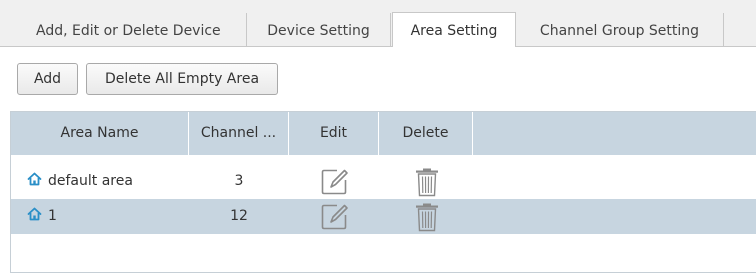  Describe the element at coordinates (100, 133) in the screenshot. I see `column-header-area-name: Area Name` at that location.